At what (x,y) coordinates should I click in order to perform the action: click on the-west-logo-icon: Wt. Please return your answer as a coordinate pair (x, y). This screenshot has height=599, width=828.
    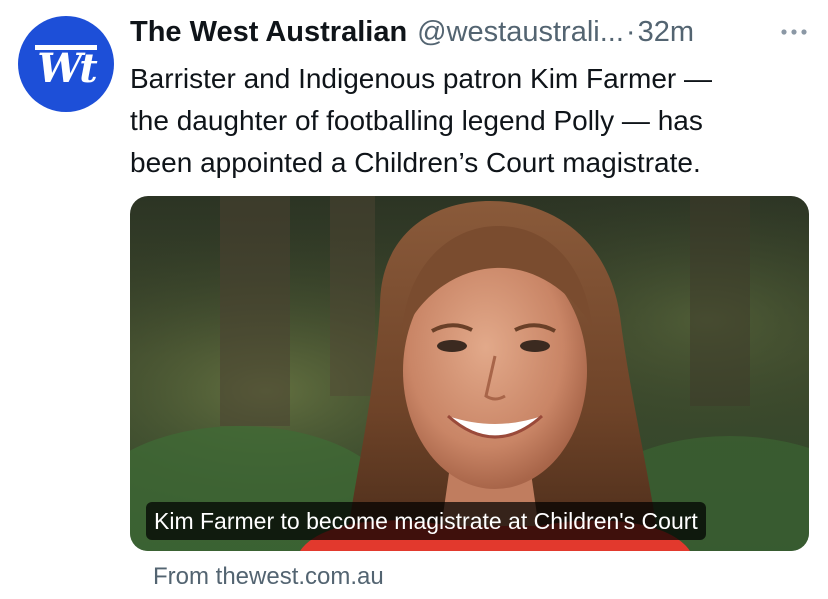
    Looking at the image, I should click on (66, 64).